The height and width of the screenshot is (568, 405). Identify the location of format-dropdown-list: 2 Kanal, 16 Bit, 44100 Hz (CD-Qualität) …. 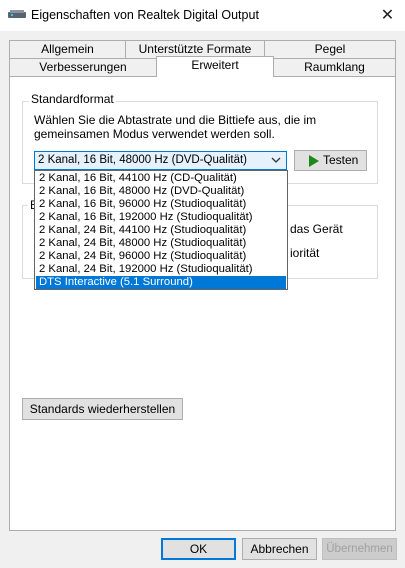
(161, 230).